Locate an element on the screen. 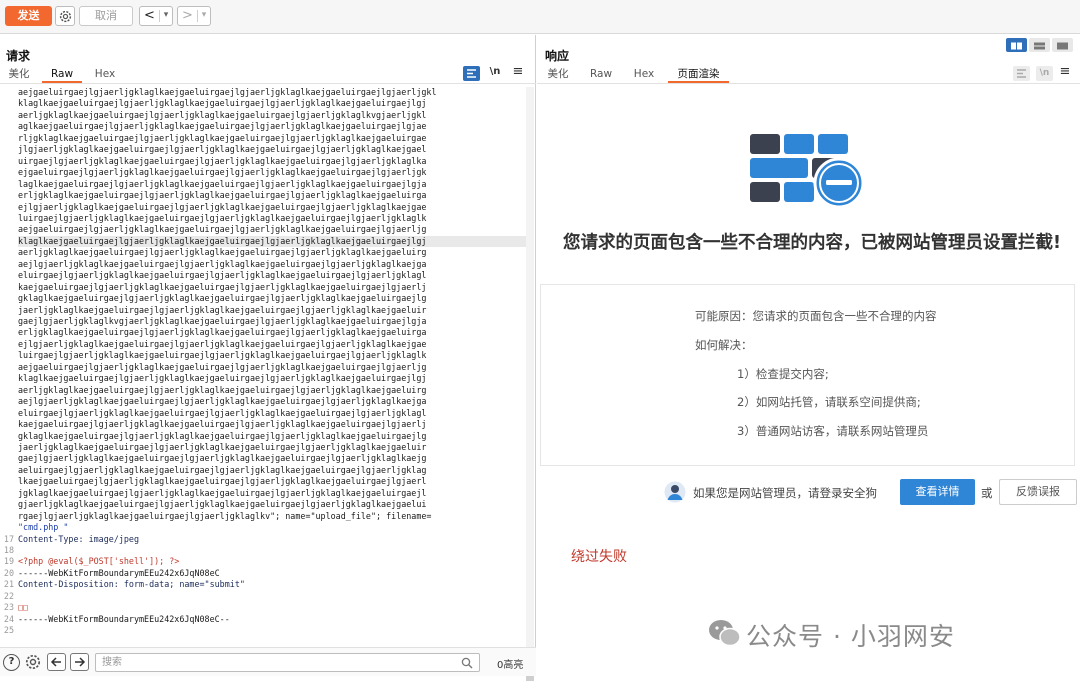 The width and height of the screenshot is (1080, 681). forward-dropdown-icon: ▾ is located at coordinates (204, 16).